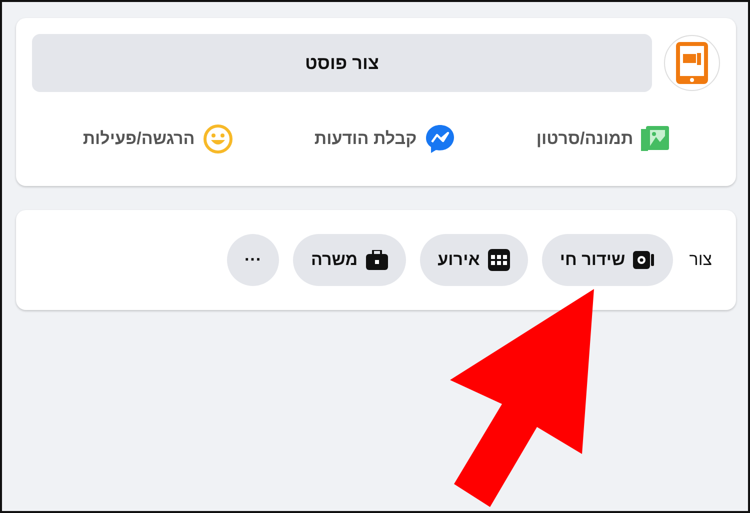 This screenshot has height=513, width=750. Describe the element at coordinates (157, 139) in the screenshot. I see `composer-action: הרגשה/פעילות` at that location.